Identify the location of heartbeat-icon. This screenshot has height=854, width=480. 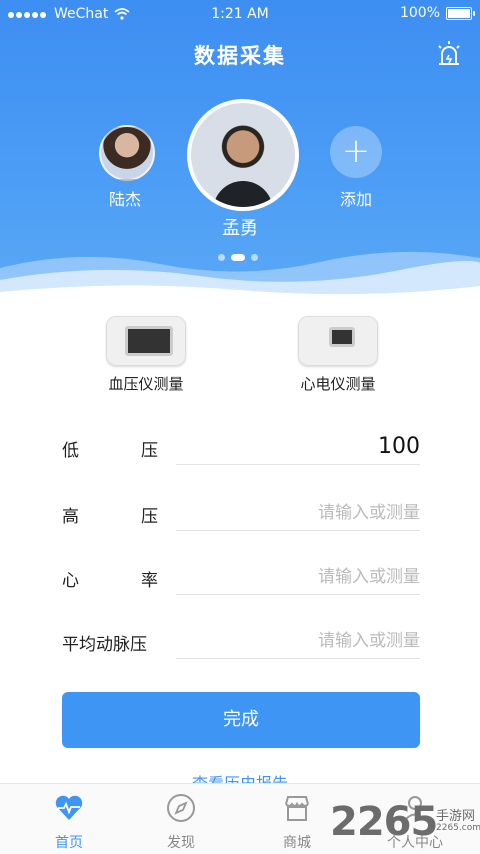
(69, 807).